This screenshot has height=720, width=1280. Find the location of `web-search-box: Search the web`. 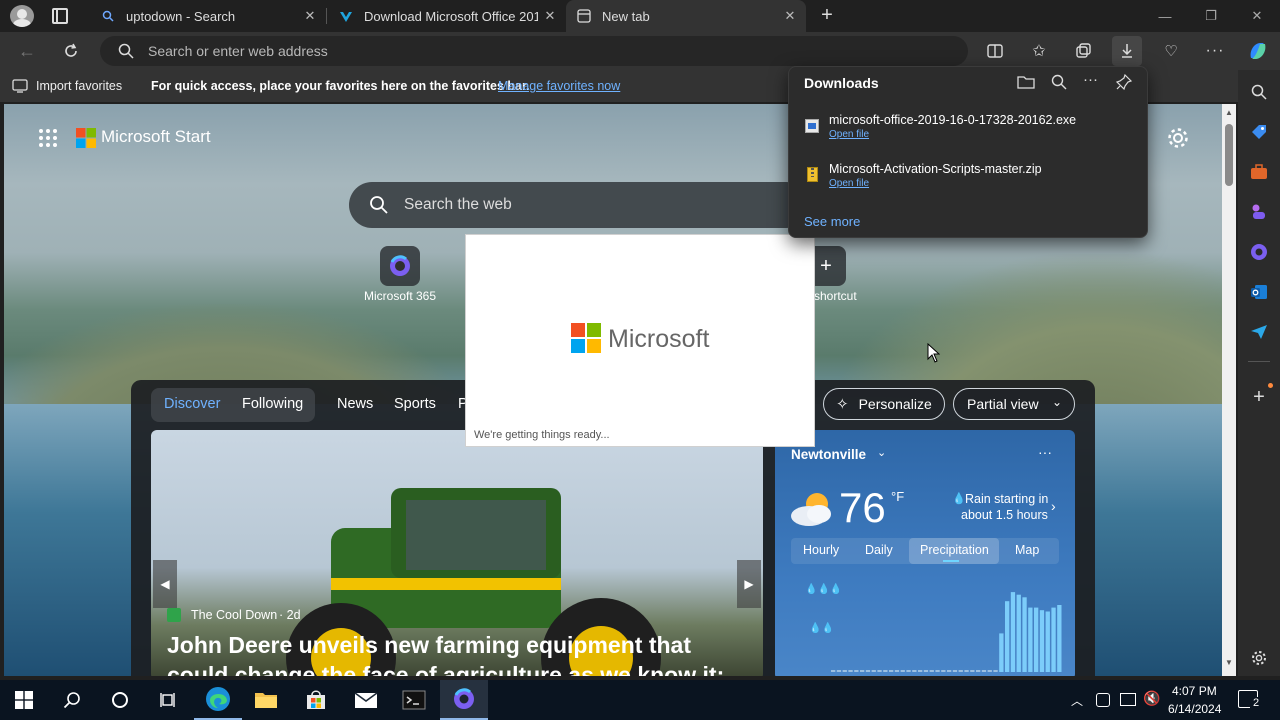

web-search-box: Search the web is located at coordinates (579, 205).